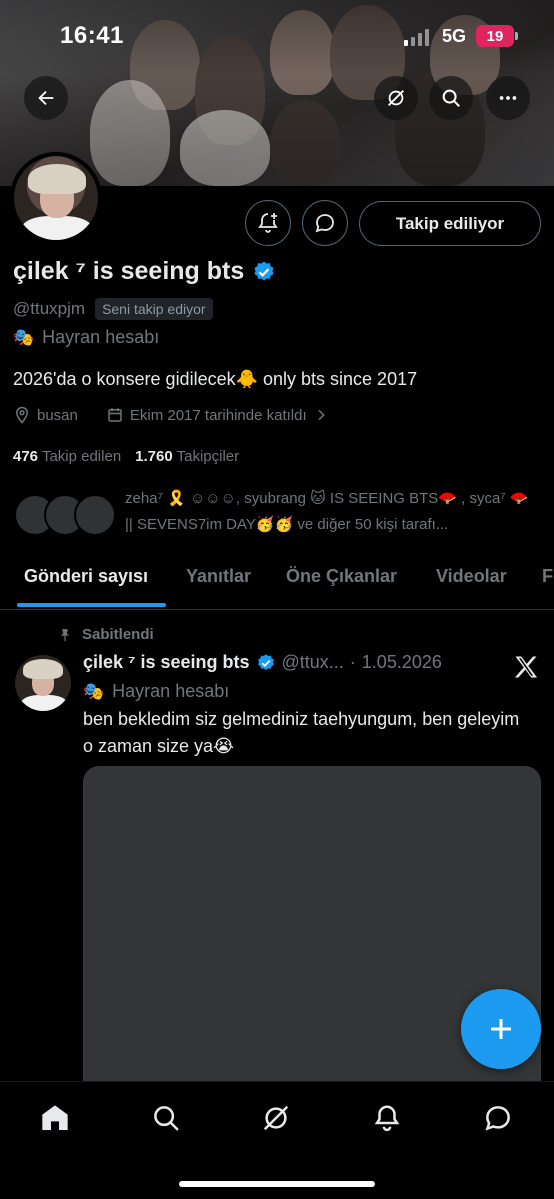 Image resolution: width=554 pixels, height=1199 pixels. I want to click on compose-button, so click(501, 1029).